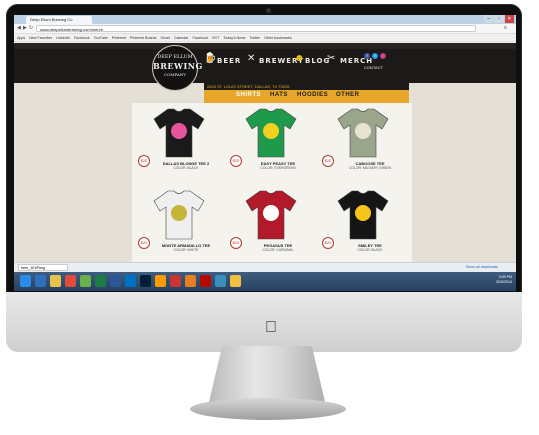 Image resolution: width=539 pixels, height=435 pixels. Describe the element at coordinates (145, 281) in the screenshot. I see `photoshop-icon` at that location.